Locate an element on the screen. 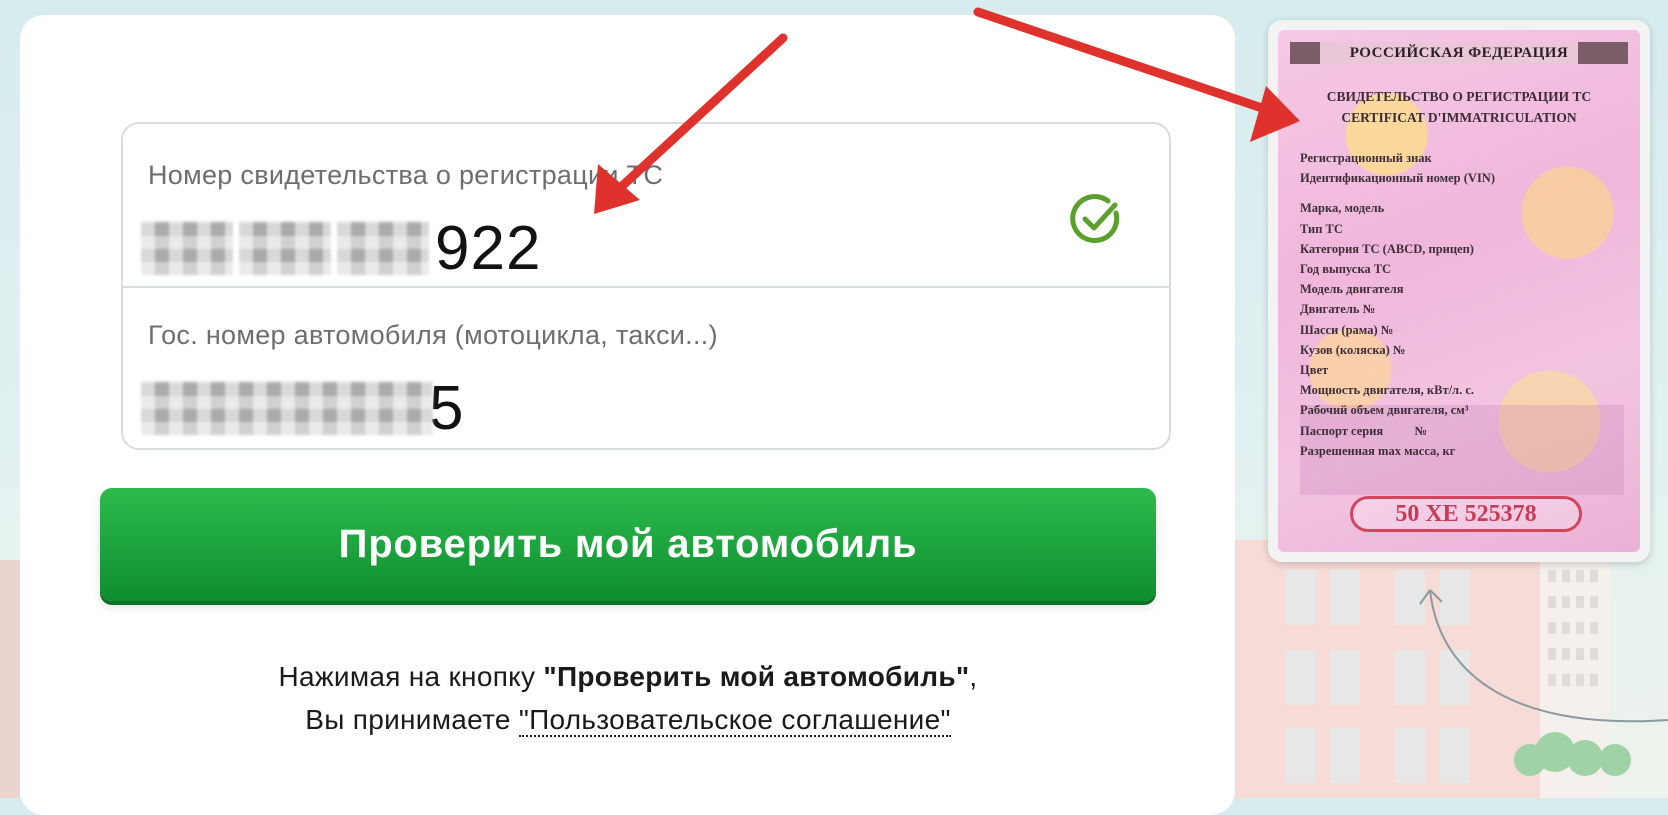  plate-value-visible: 5 is located at coordinates (447, 408).